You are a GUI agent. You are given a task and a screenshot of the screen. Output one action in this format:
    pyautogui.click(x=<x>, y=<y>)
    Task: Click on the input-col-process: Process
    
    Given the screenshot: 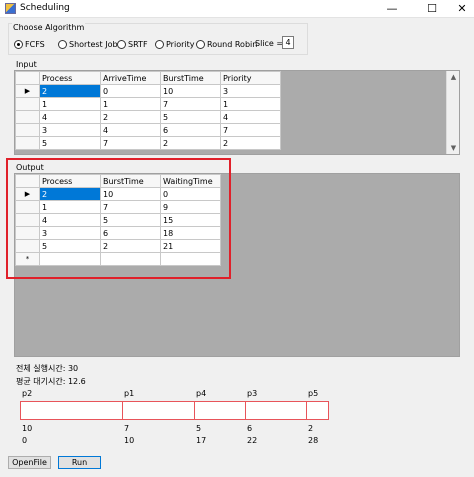 What is the action you would take?
    pyautogui.click(x=70, y=78)
    